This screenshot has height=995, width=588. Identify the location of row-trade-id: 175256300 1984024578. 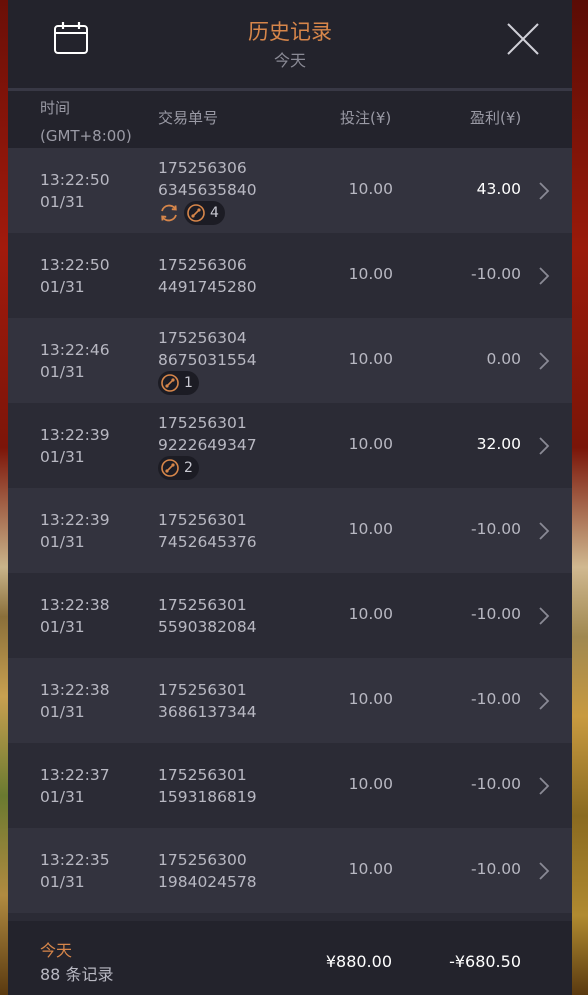
(207, 871).